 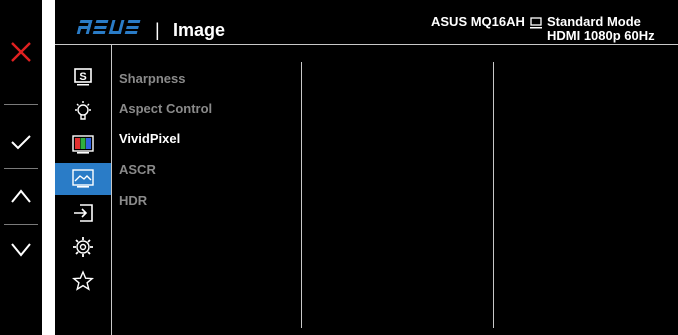 What do you see at coordinates (152, 78) in the screenshot?
I see `menu-item-sharpness: Sharpness` at bounding box center [152, 78].